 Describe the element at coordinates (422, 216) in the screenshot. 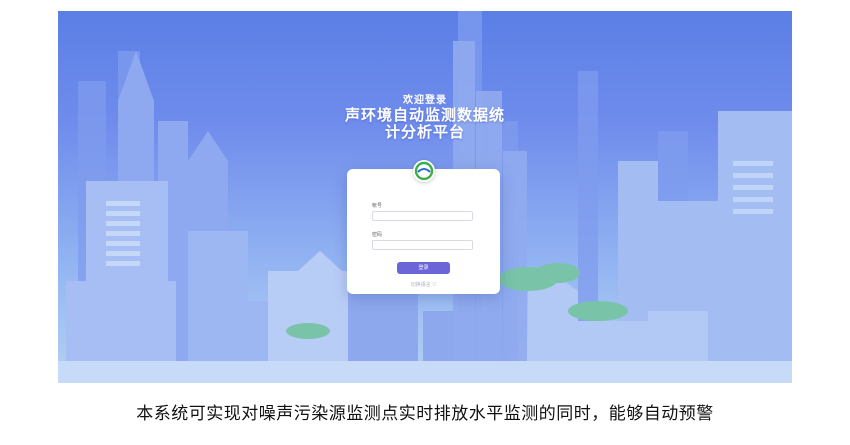

I see `account-input` at that location.